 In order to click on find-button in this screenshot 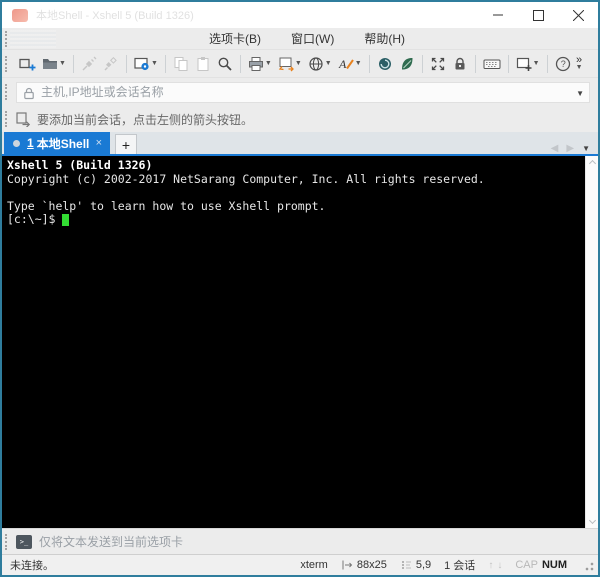, I will do `click(225, 64)`.